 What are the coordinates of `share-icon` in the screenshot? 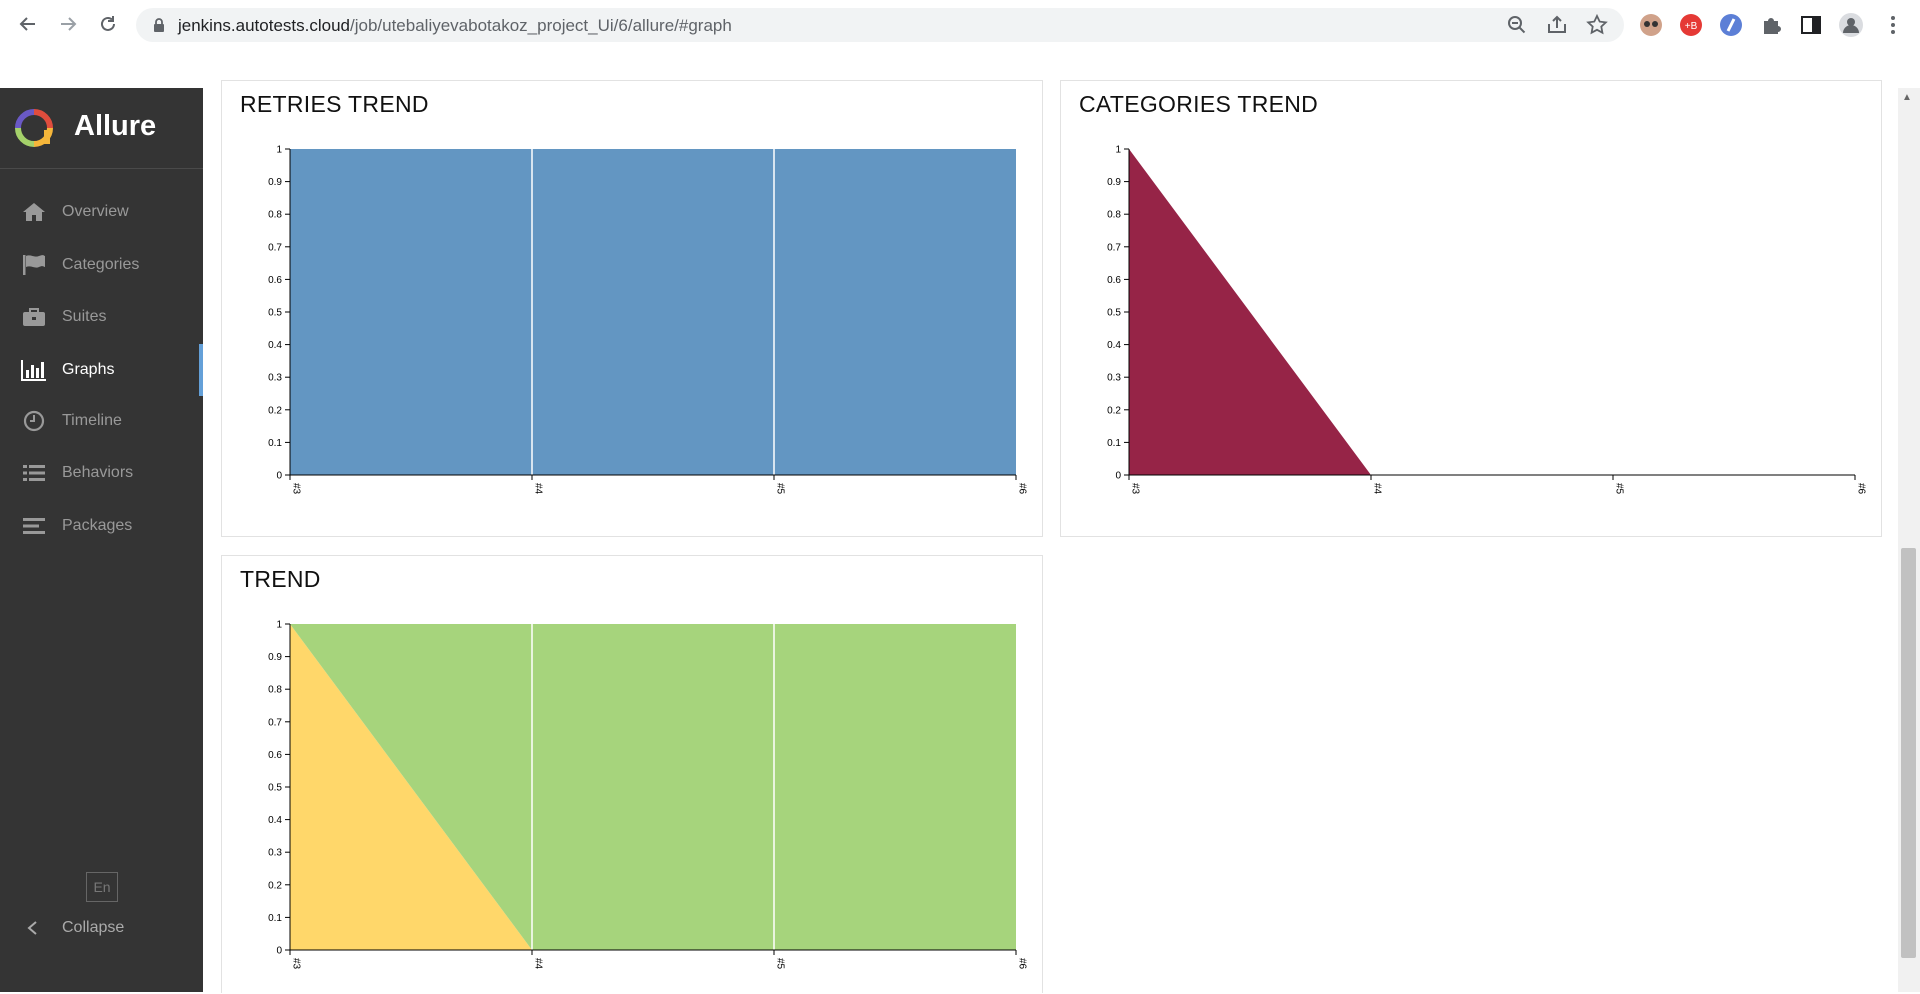 It's located at (1557, 25).